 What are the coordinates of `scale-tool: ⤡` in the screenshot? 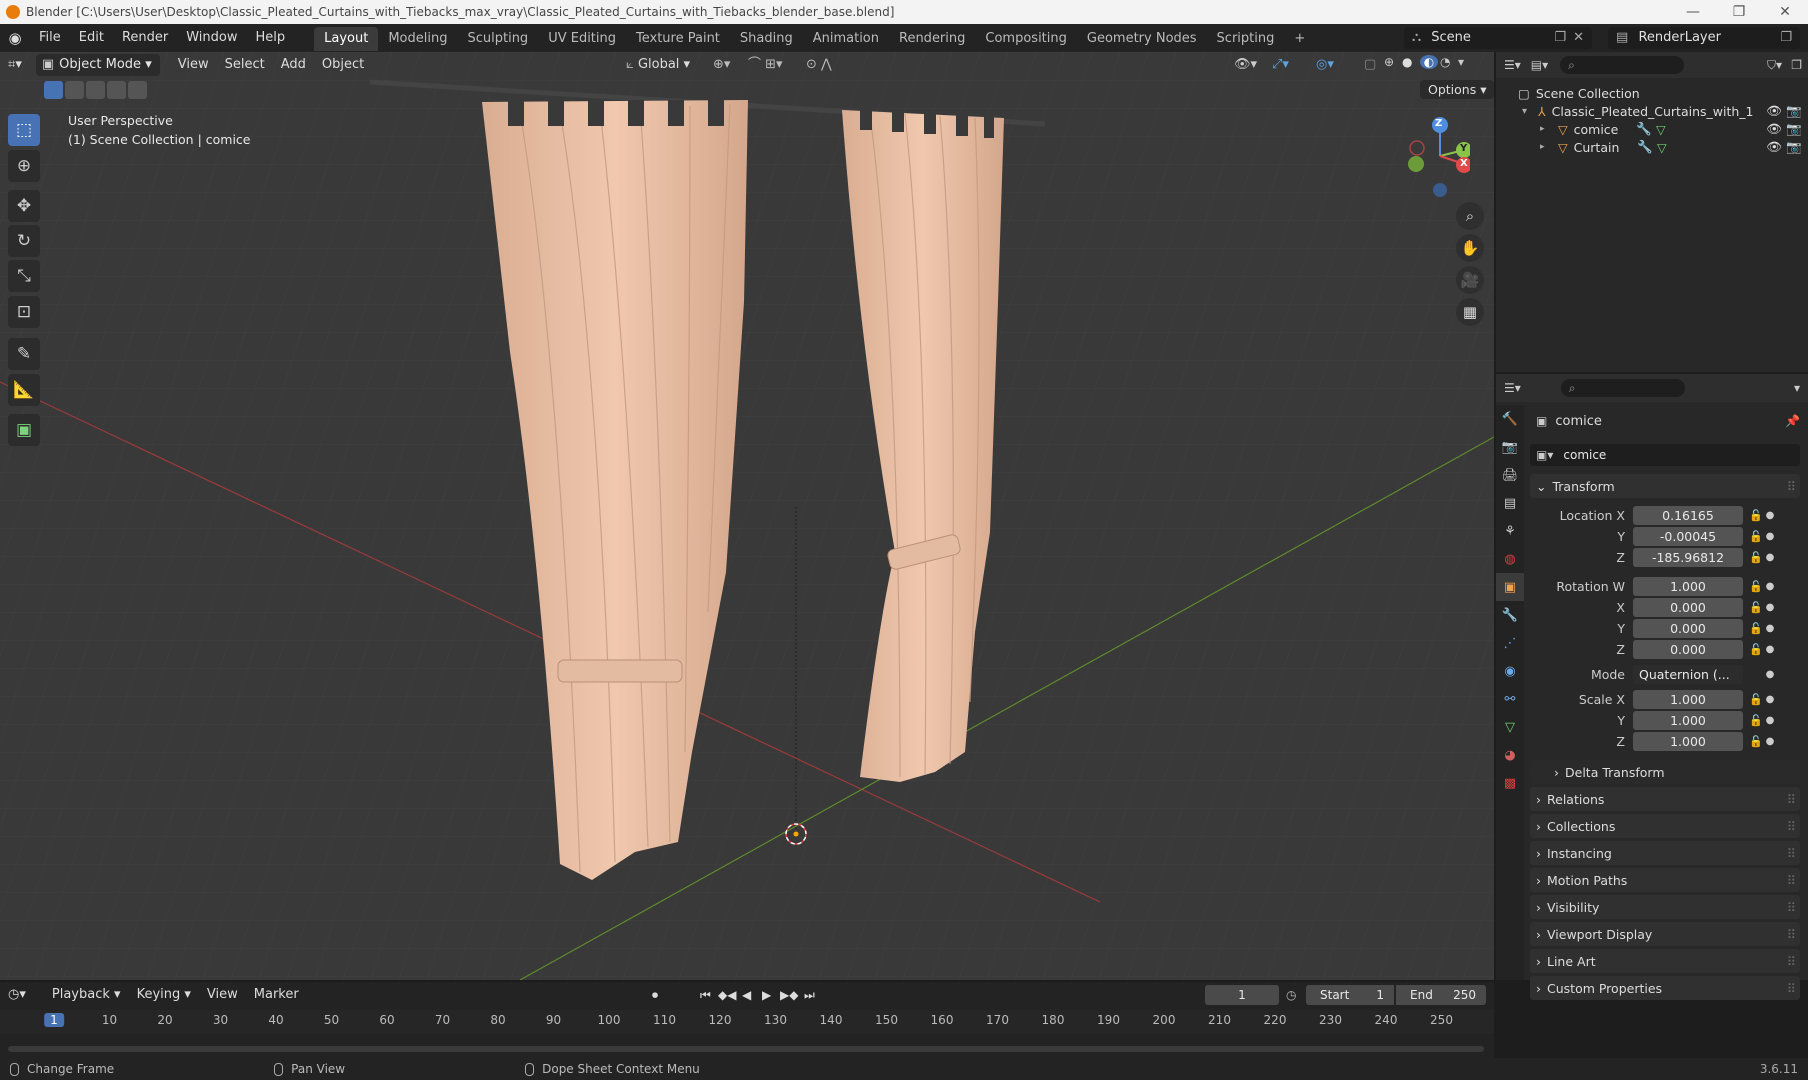 It's located at (24, 276).